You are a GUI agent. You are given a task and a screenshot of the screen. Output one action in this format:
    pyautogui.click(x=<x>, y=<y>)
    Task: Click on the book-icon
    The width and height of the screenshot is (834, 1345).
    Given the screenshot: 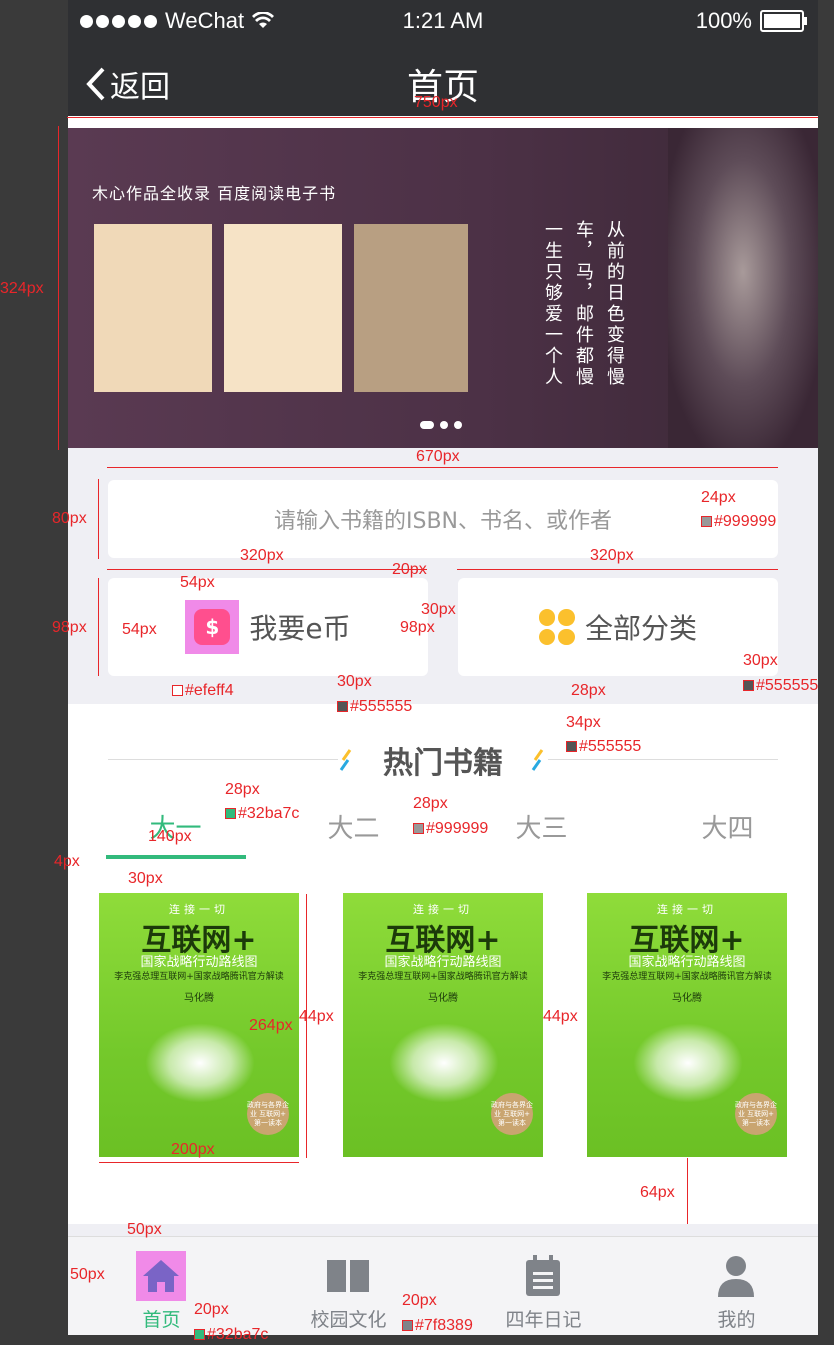 What is the action you would take?
    pyautogui.click(x=348, y=1276)
    